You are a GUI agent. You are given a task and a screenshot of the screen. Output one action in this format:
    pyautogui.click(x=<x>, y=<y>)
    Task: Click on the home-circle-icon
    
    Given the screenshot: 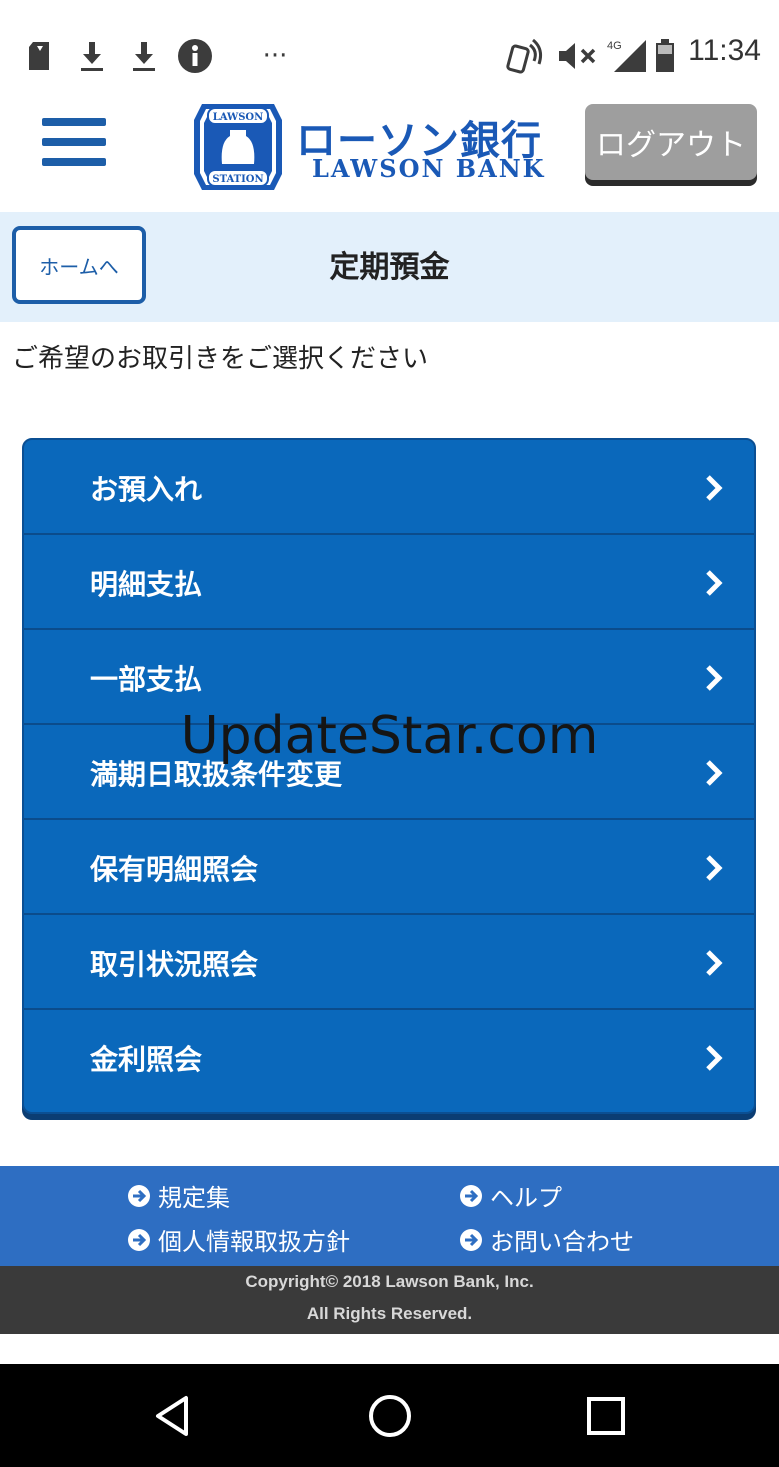 What is the action you would take?
    pyautogui.click(x=390, y=1416)
    